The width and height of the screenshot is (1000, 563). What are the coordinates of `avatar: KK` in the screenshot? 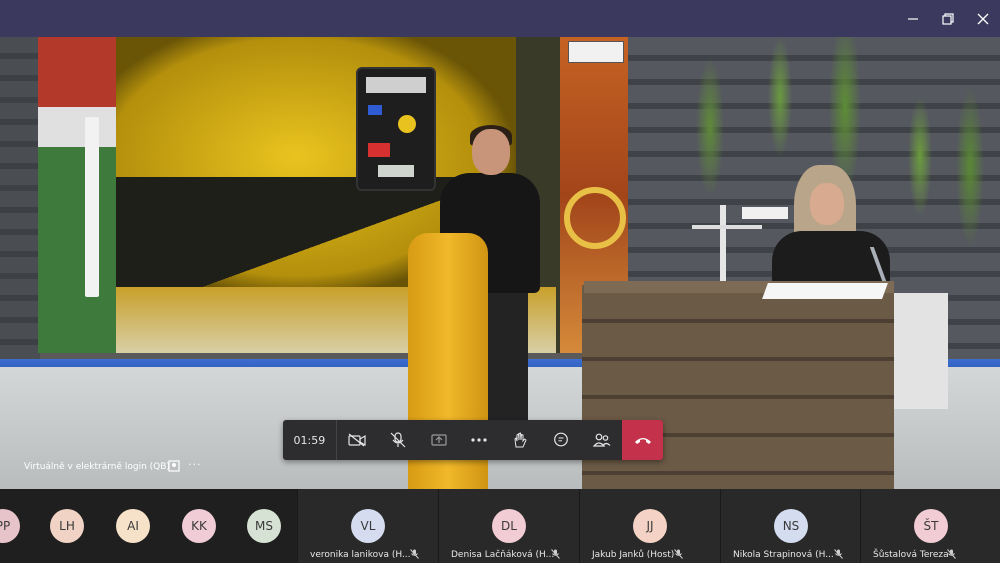 It's located at (199, 526).